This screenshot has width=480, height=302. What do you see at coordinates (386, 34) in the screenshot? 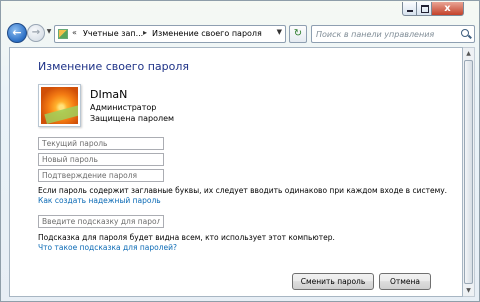
I see `search-input` at bounding box center [386, 34].